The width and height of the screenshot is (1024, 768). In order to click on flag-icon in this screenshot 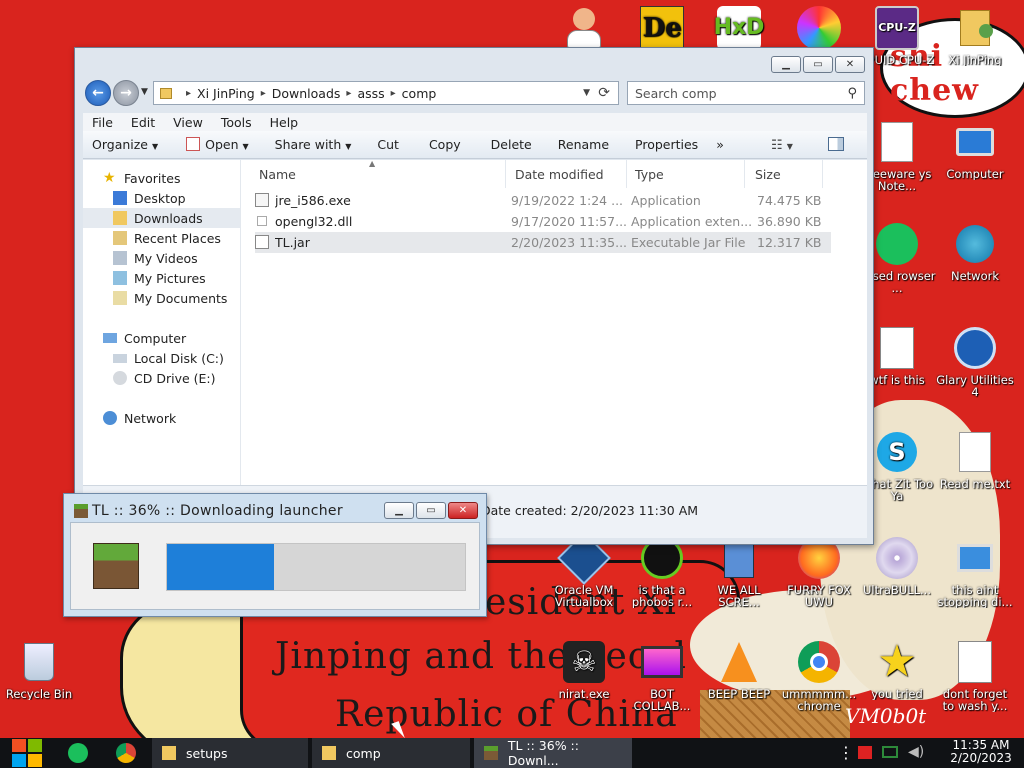, I will do `click(865, 752)`.